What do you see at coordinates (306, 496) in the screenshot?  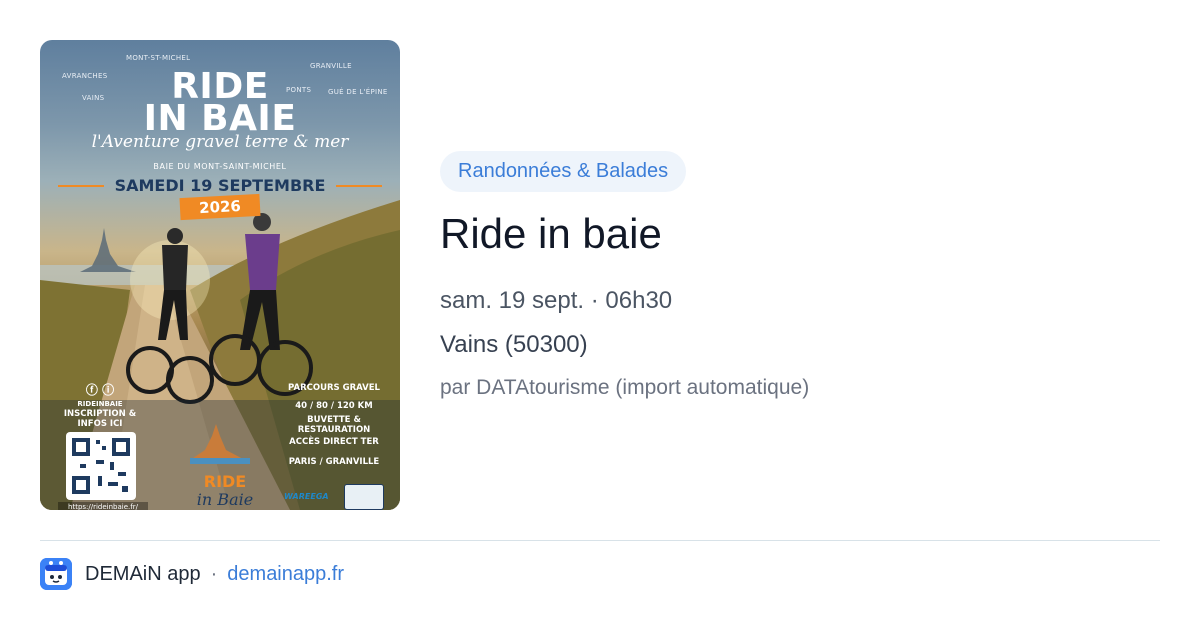 I see `partner-logo: WAREEGA` at bounding box center [306, 496].